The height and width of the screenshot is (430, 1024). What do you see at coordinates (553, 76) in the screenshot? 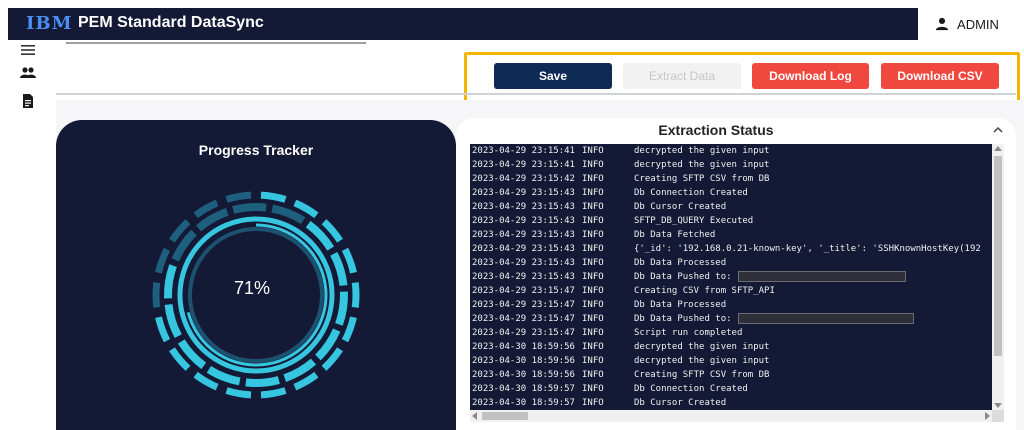
I see `save-button: Save` at bounding box center [553, 76].